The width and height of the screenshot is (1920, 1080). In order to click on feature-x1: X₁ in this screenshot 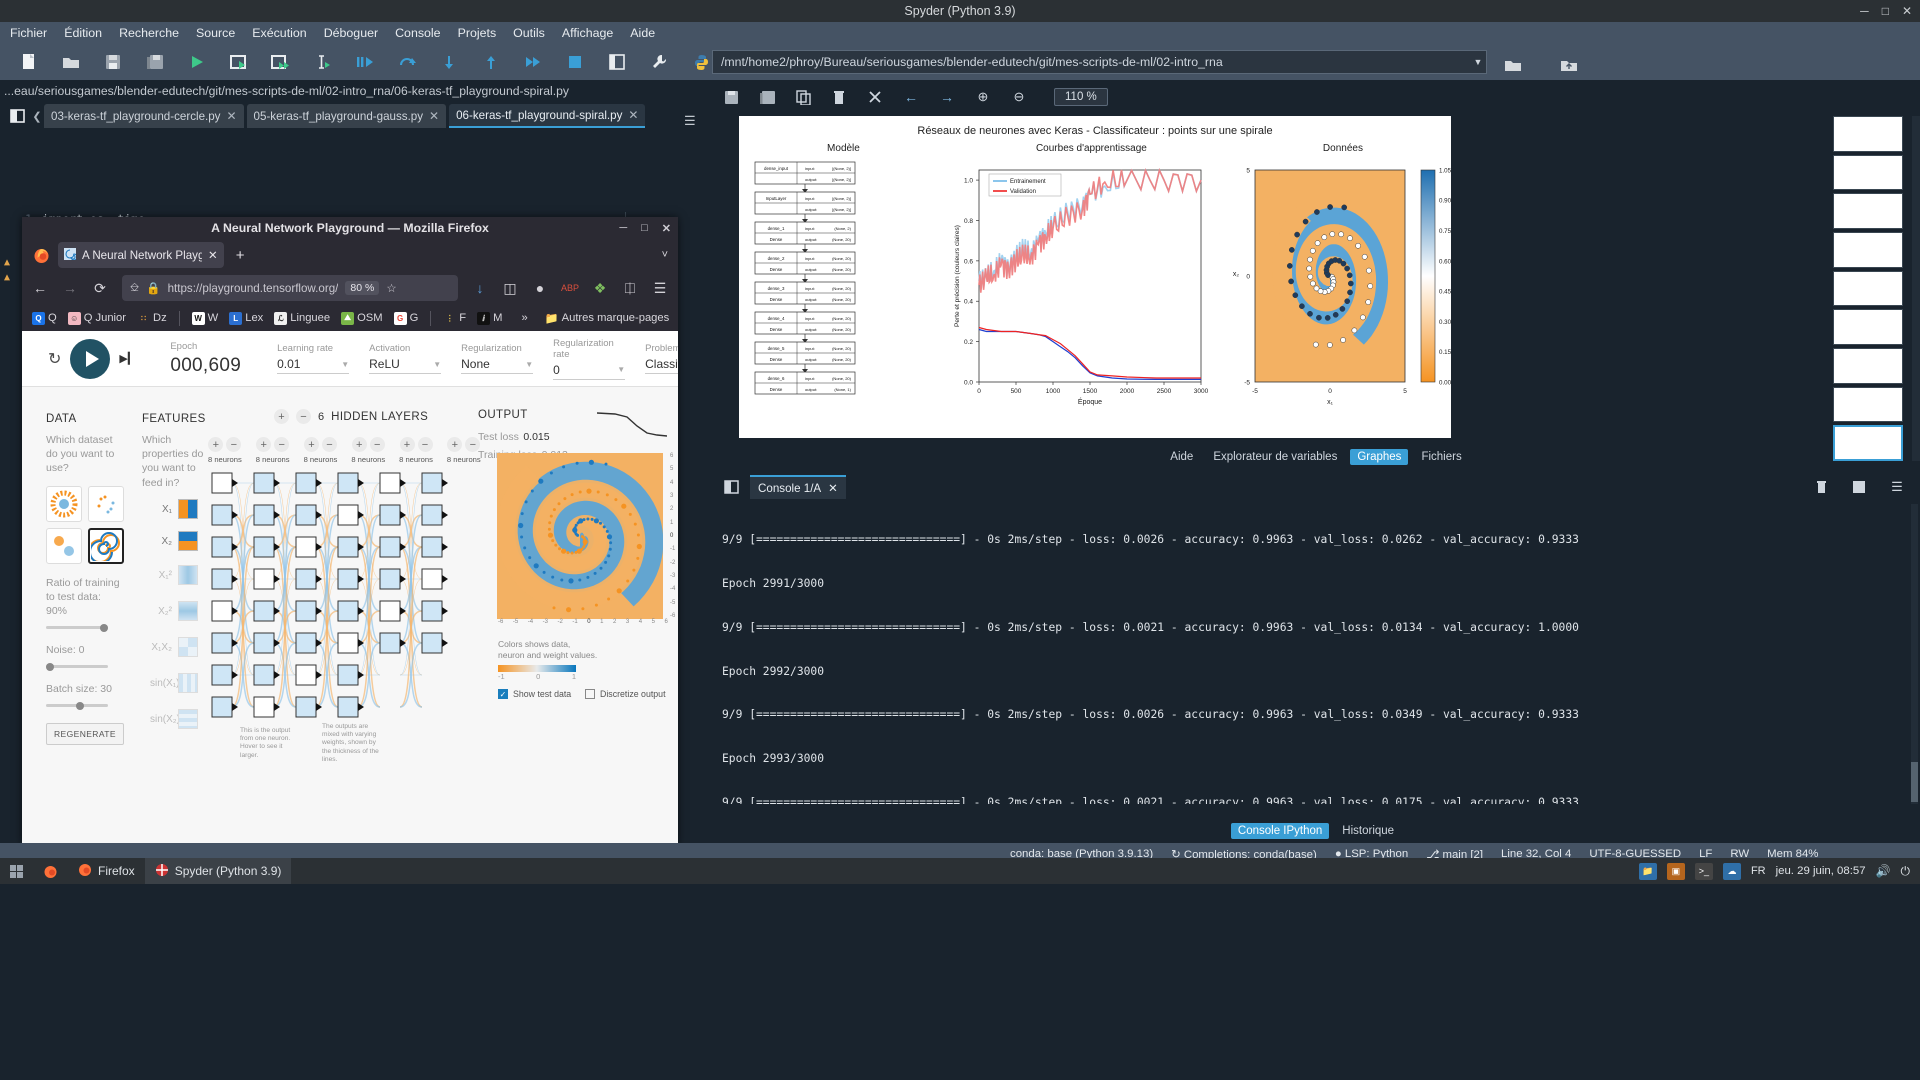, I will do `click(174, 509)`.